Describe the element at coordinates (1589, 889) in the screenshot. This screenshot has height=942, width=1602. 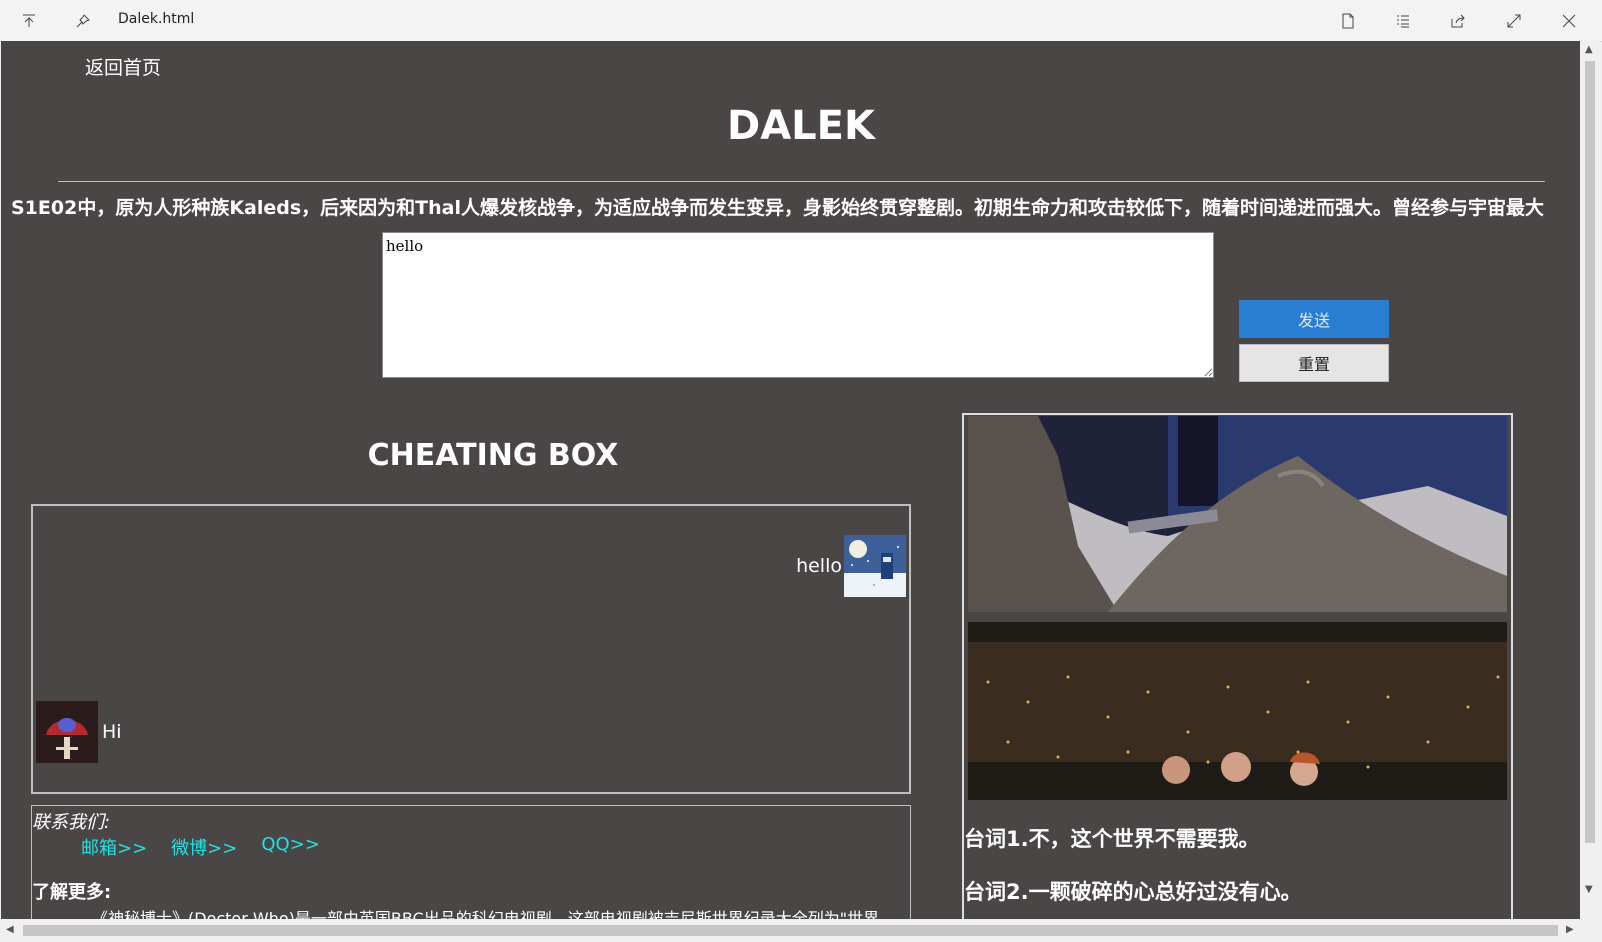
I see `scroll-down-icon: ▼` at that location.